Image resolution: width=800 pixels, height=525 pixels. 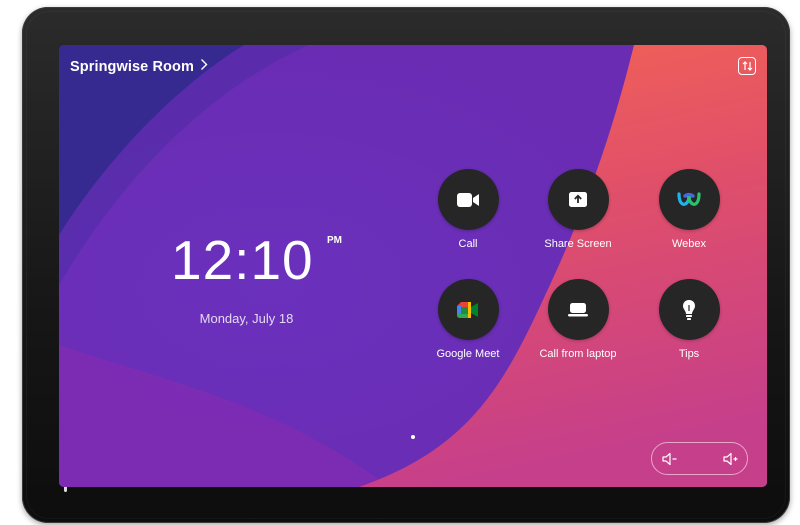 I want to click on share-screen-button: Share Screen, so click(x=578, y=209).